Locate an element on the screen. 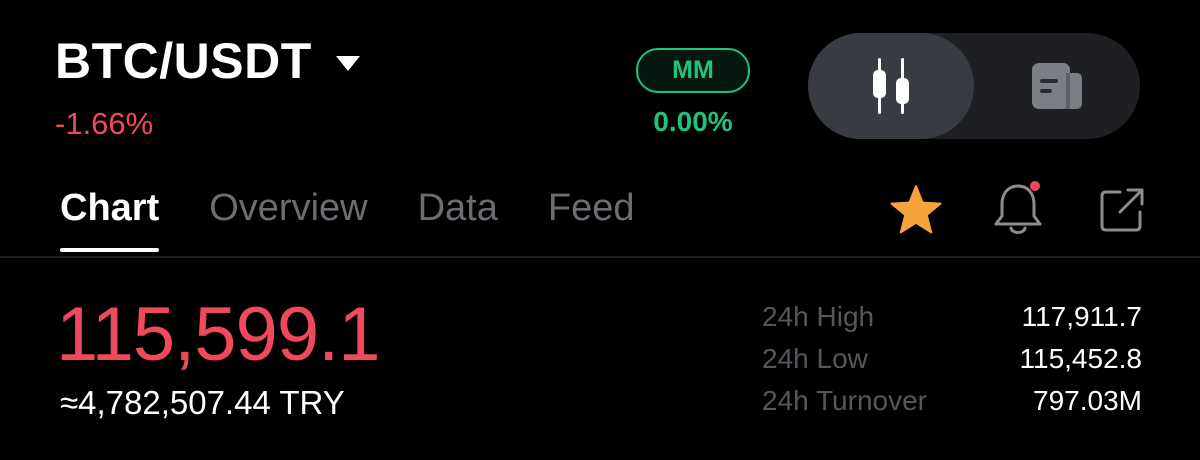 Image resolution: width=1200 pixels, height=460 pixels. stat-row-low: 24h Low 115,452.8 is located at coordinates (952, 359).